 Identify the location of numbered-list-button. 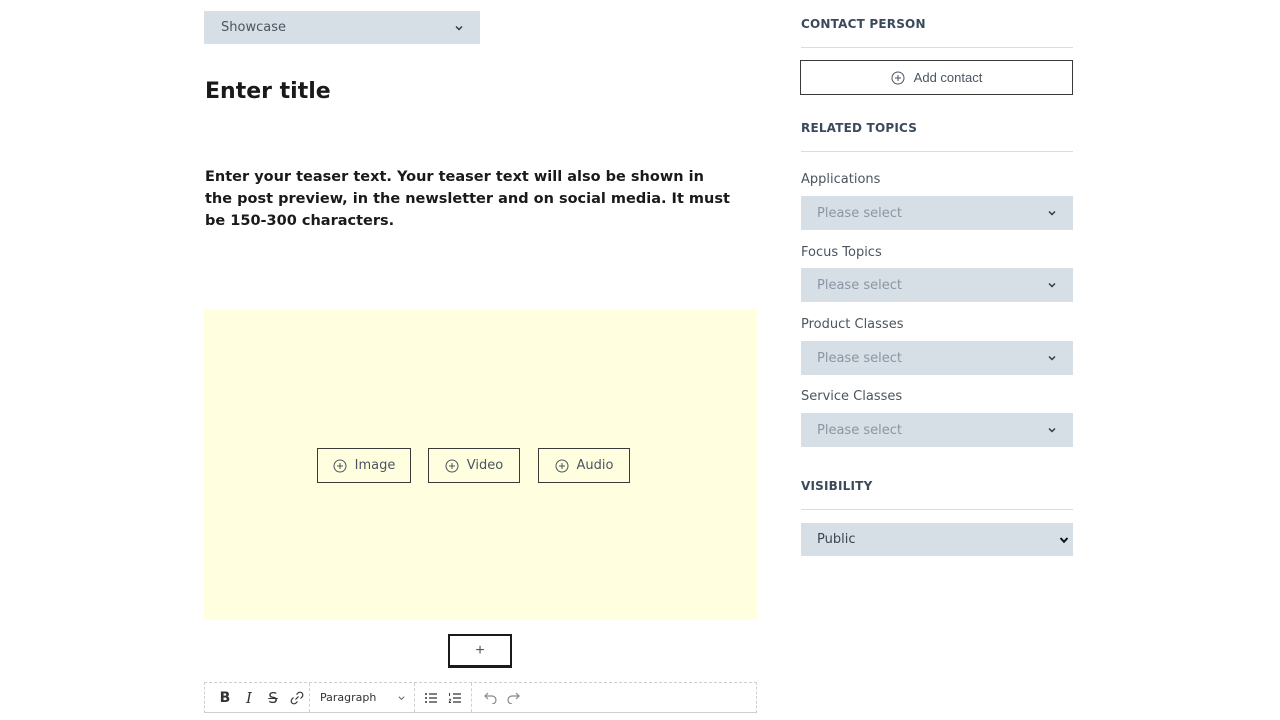
(455, 697).